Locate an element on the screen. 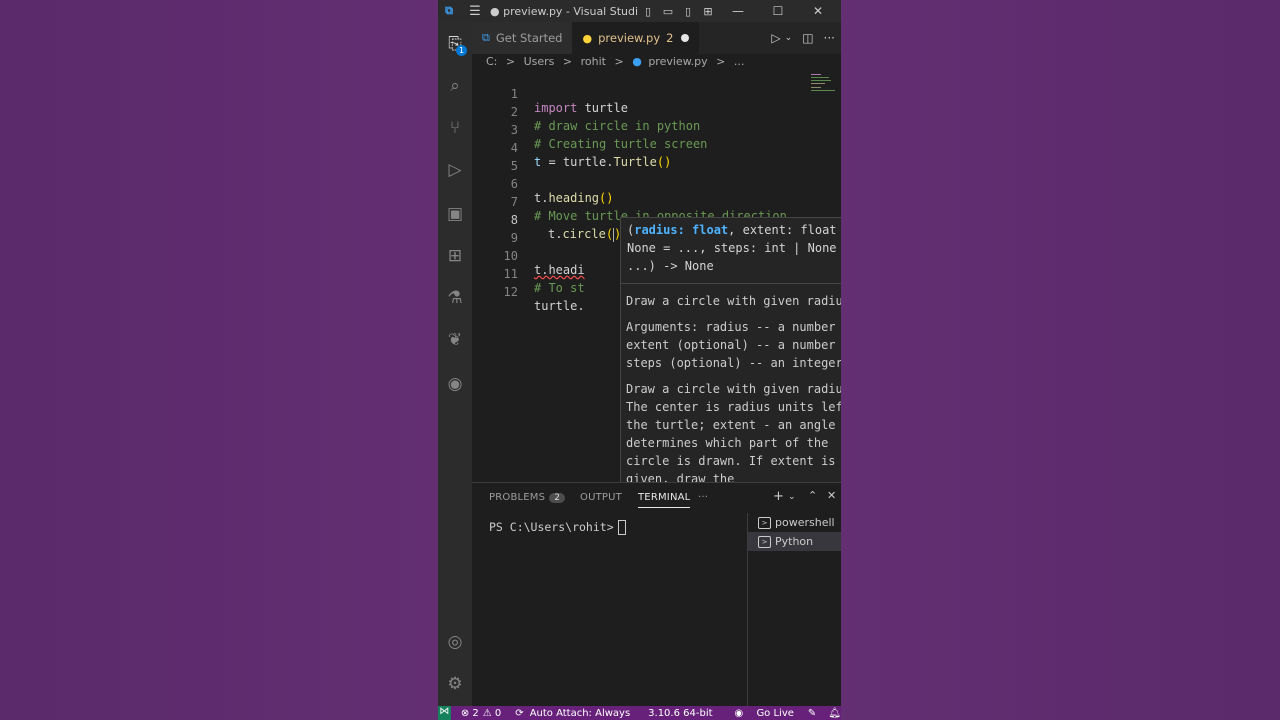 The width and height of the screenshot is (1280, 720). python-file-icon: ● is located at coordinates (587, 38).